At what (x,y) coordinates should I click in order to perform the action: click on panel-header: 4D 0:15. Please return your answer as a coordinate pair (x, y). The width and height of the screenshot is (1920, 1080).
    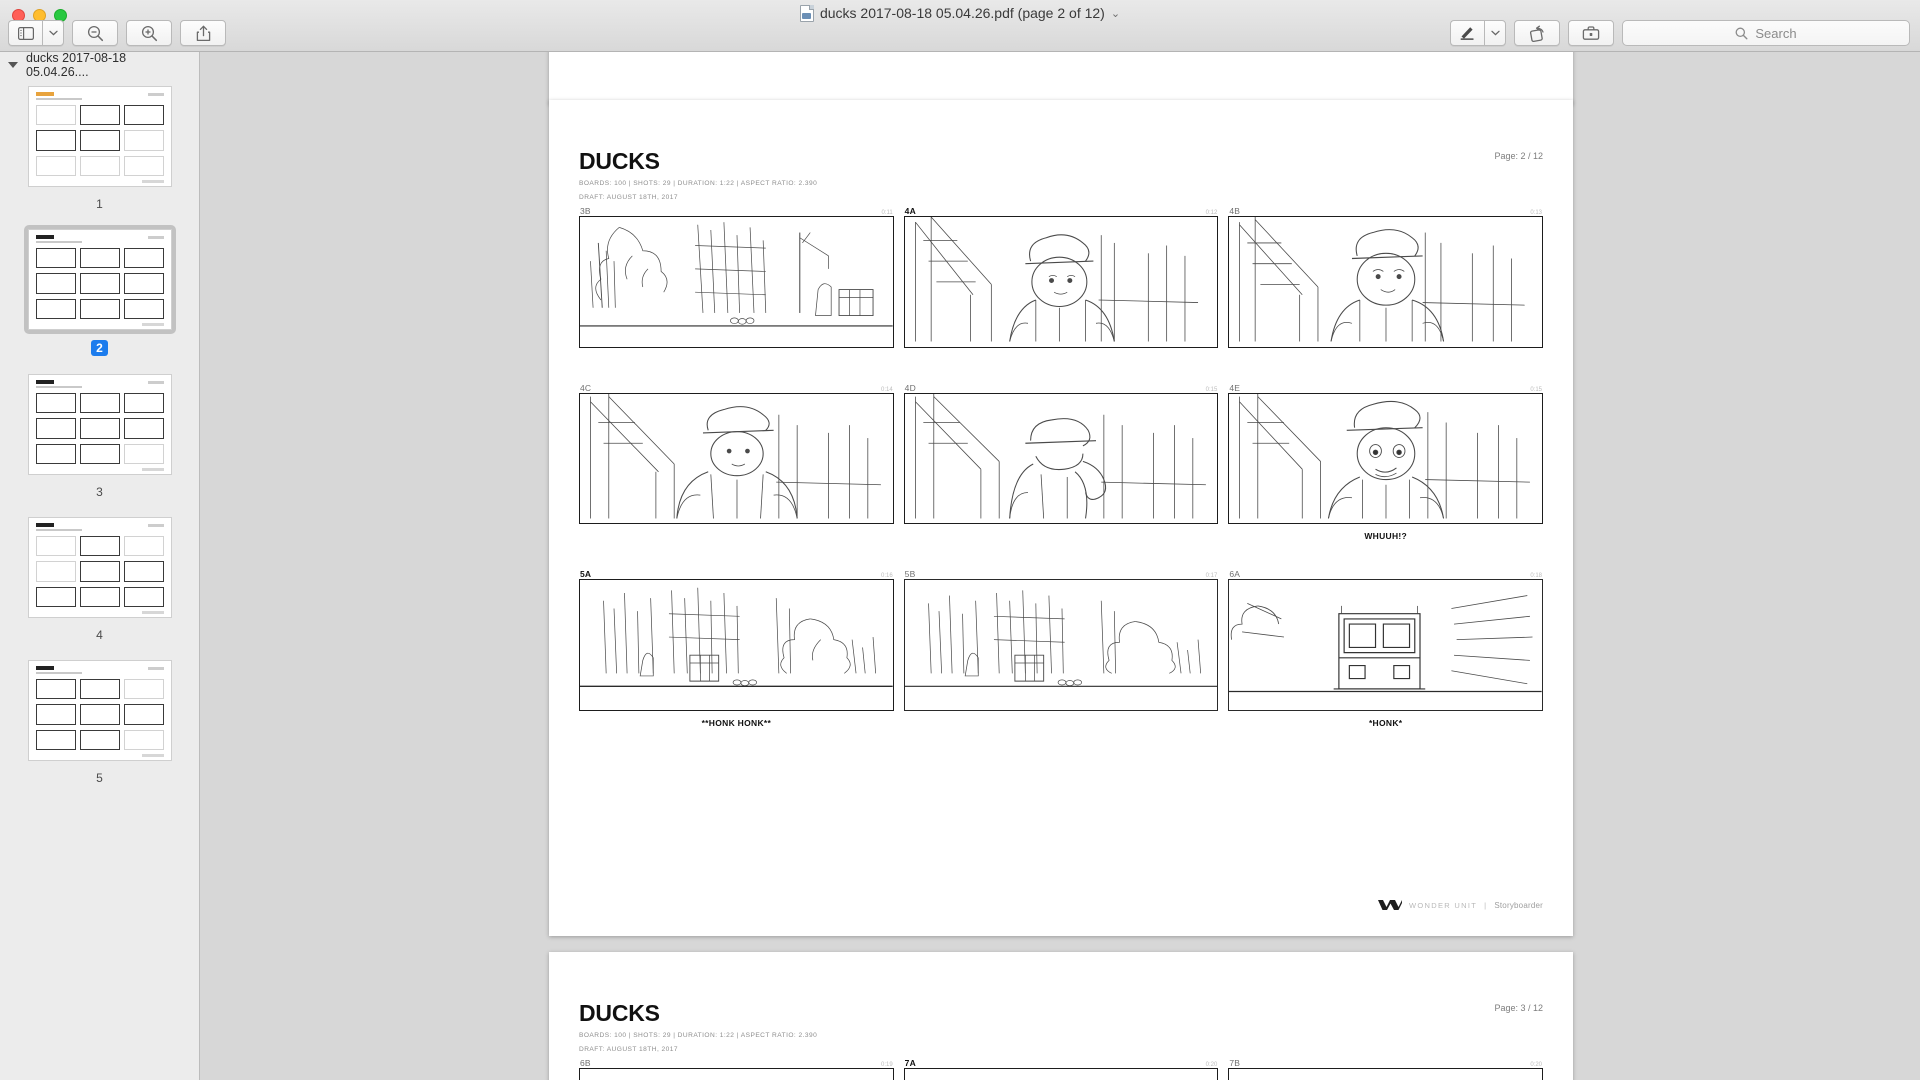
    Looking at the image, I should click on (1061, 387).